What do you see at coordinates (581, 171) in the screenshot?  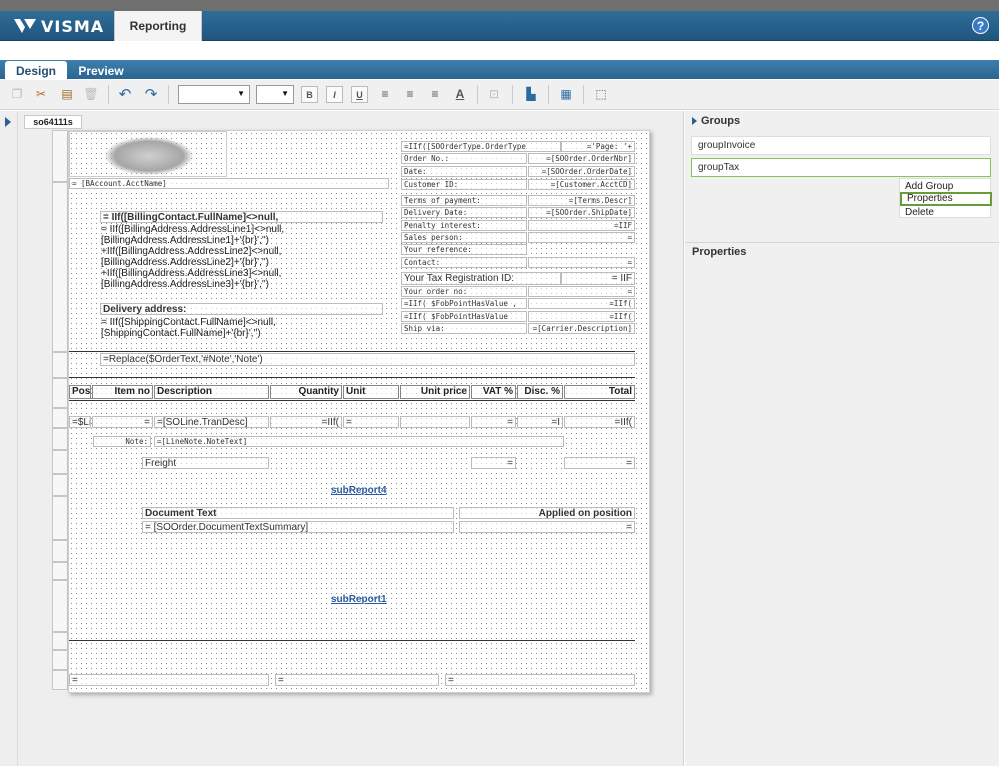 I see `date-field: =[SOOrder.OrderDate]` at bounding box center [581, 171].